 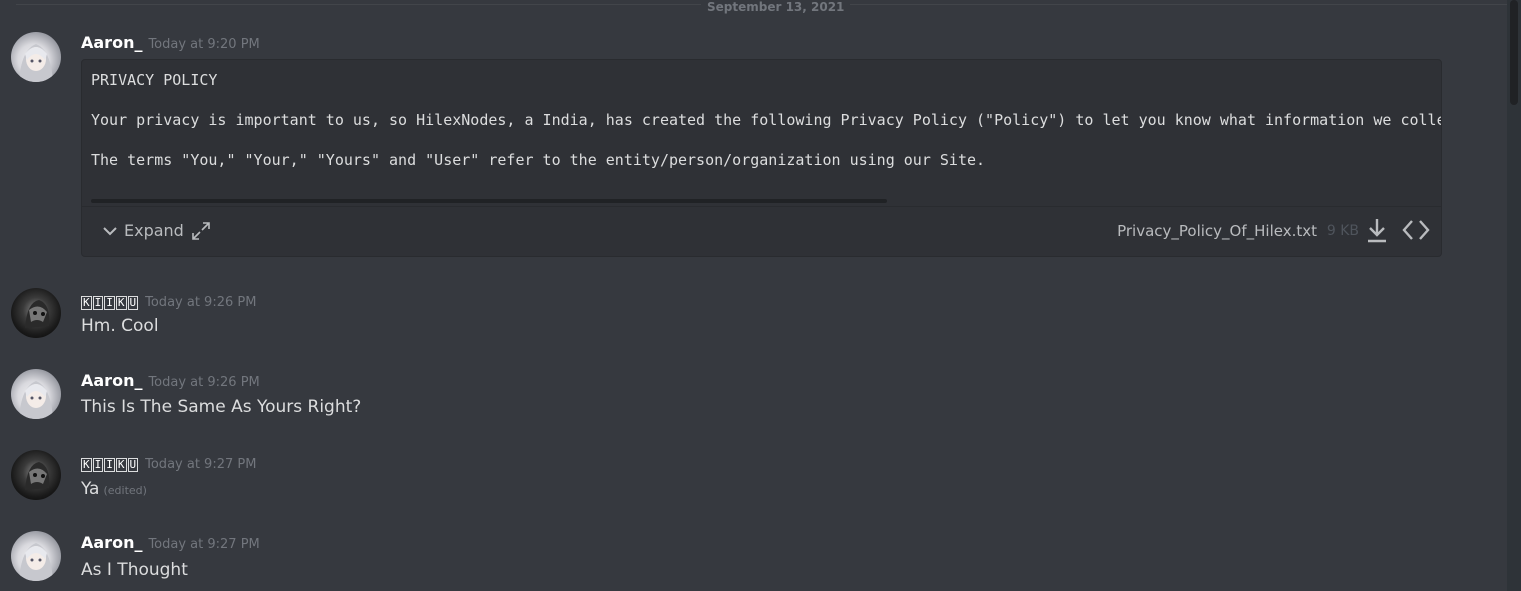 What do you see at coordinates (120, 326) in the screenshot?
I see `message-text: Hm. Cool` at bounding box center [120, 326].